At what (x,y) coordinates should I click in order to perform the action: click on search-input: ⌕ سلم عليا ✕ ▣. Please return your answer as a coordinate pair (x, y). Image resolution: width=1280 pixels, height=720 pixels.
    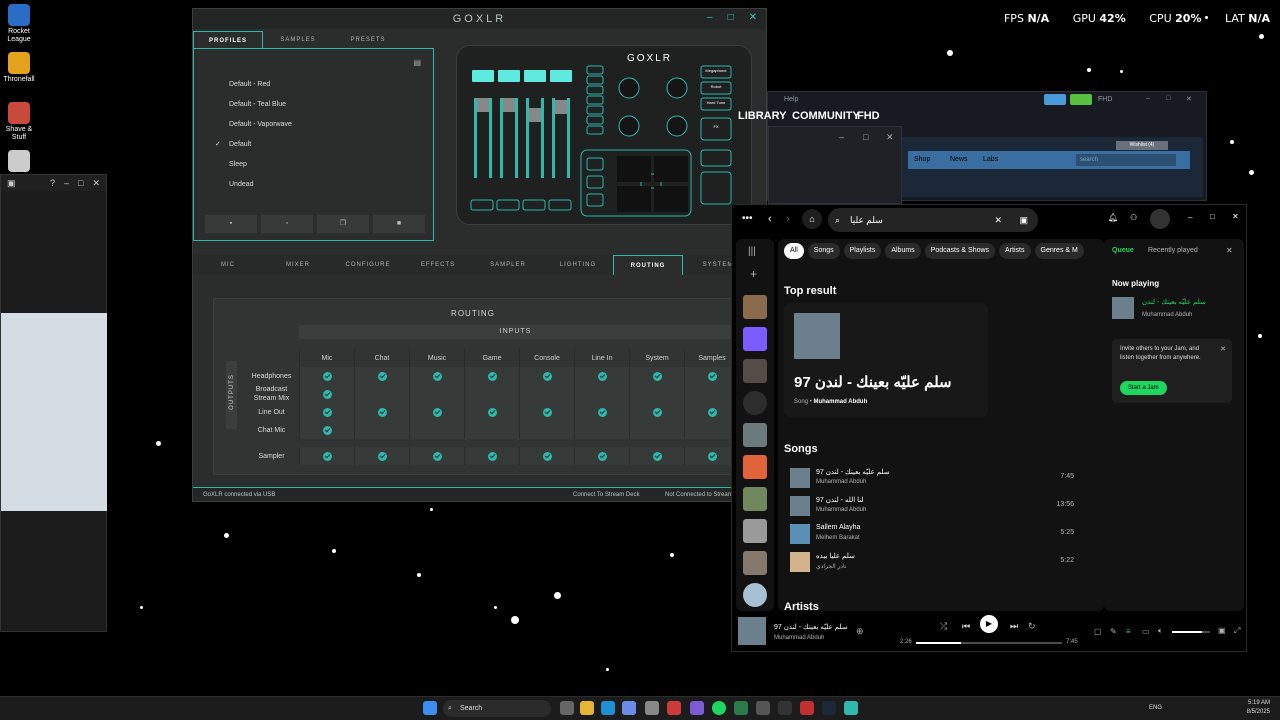
    Looking at the image, I should click on (933, 220).